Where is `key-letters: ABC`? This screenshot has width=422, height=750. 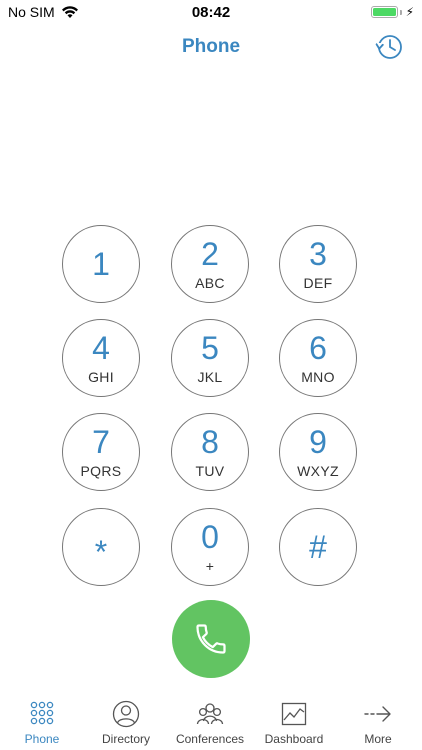 key-letters: ABC is located at coordinates (210, 283).